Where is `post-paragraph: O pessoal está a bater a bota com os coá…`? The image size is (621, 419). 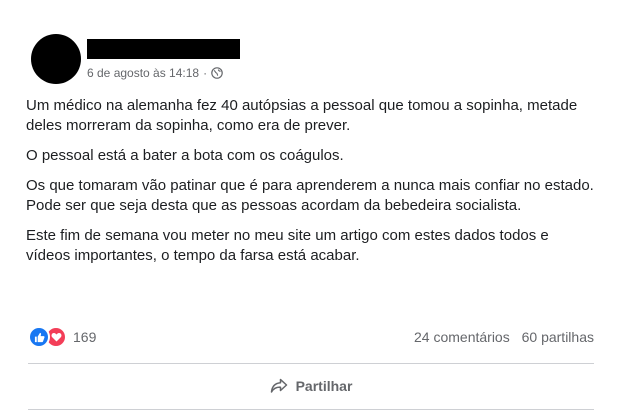 post-paragraph: O pessoal está a bater a bota com os coá… is located at coordinates (185, 155).